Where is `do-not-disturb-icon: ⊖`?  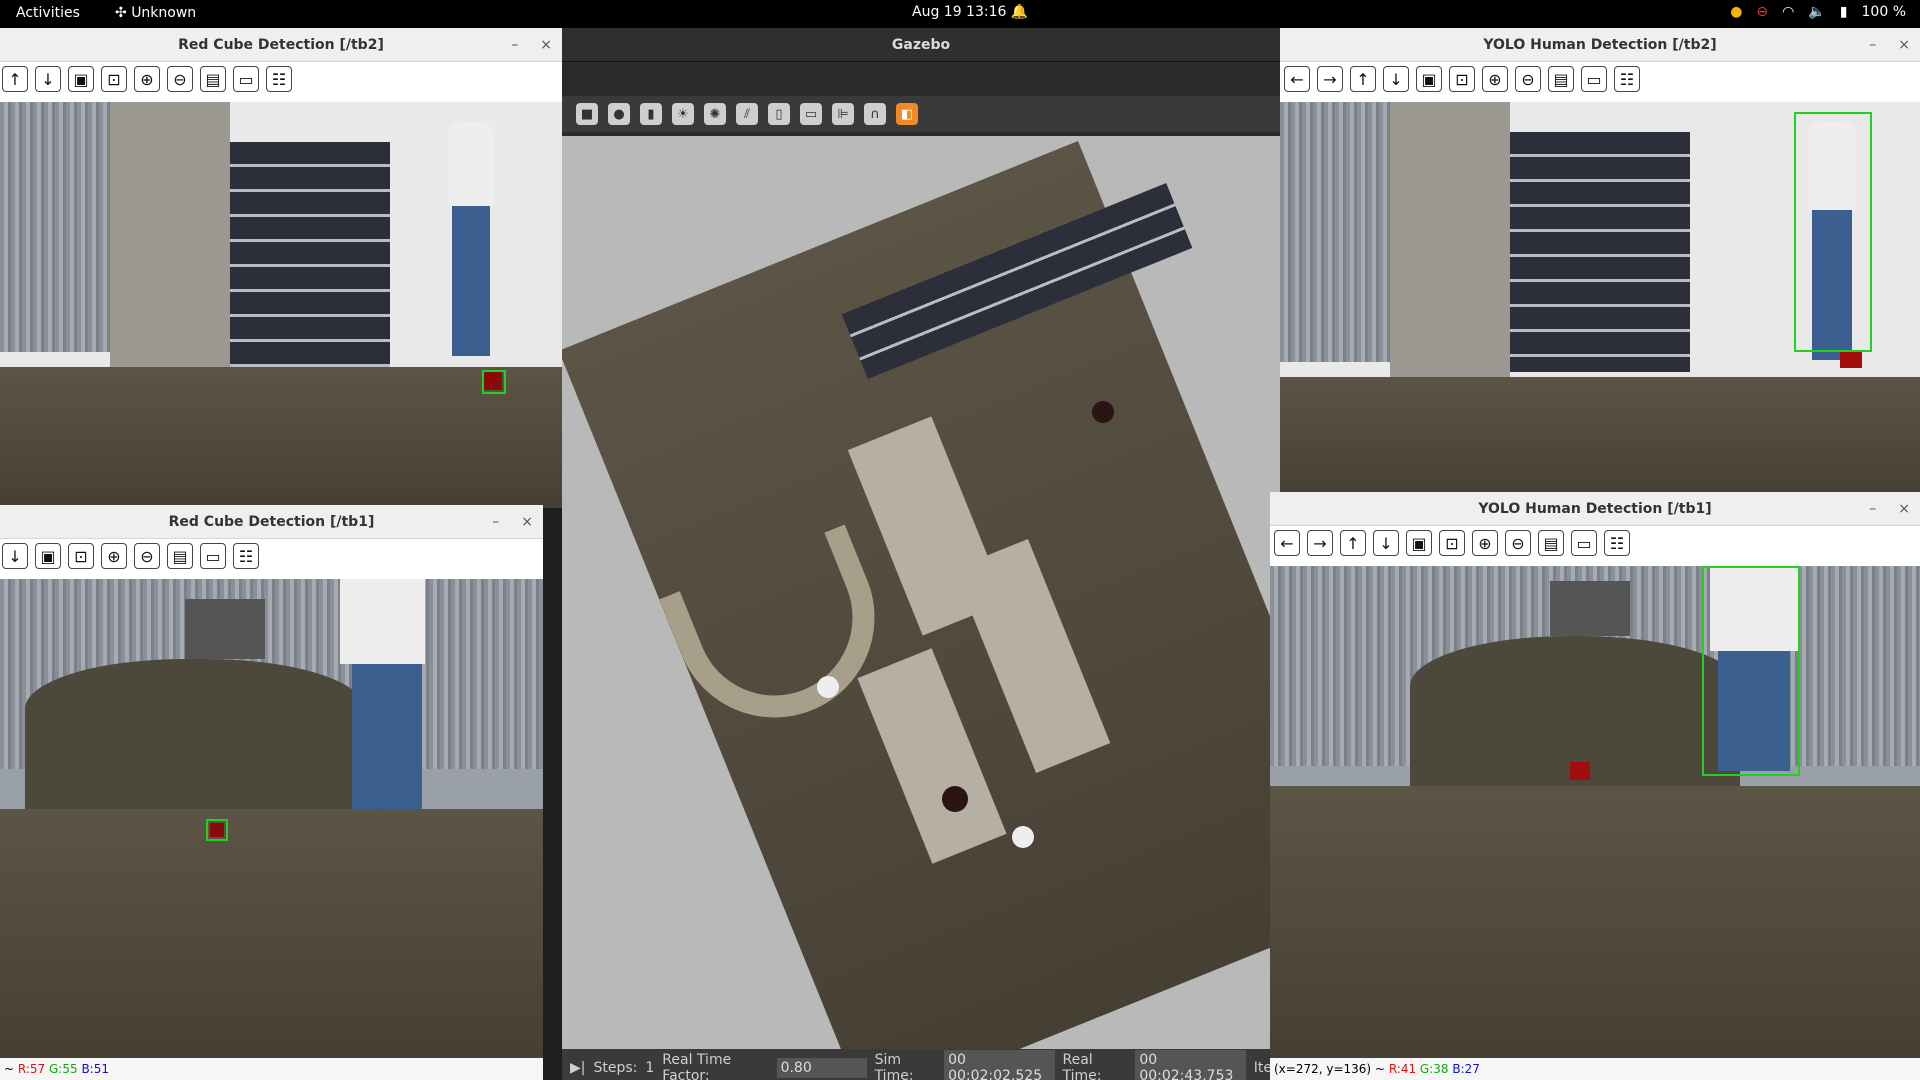 do-not-disturb-icon: ⊖ is located at coordinates (1762, 12).